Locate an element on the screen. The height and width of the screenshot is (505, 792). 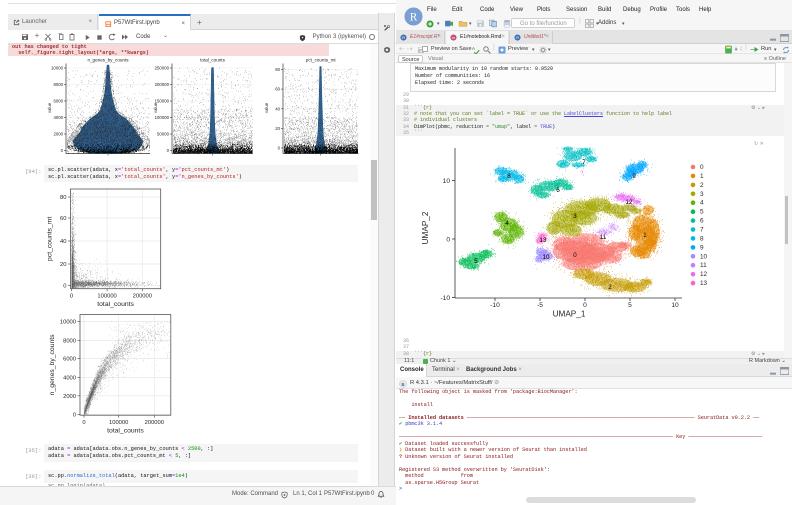
svg-text: UMAP_2 is located at coordinates (425, 227).